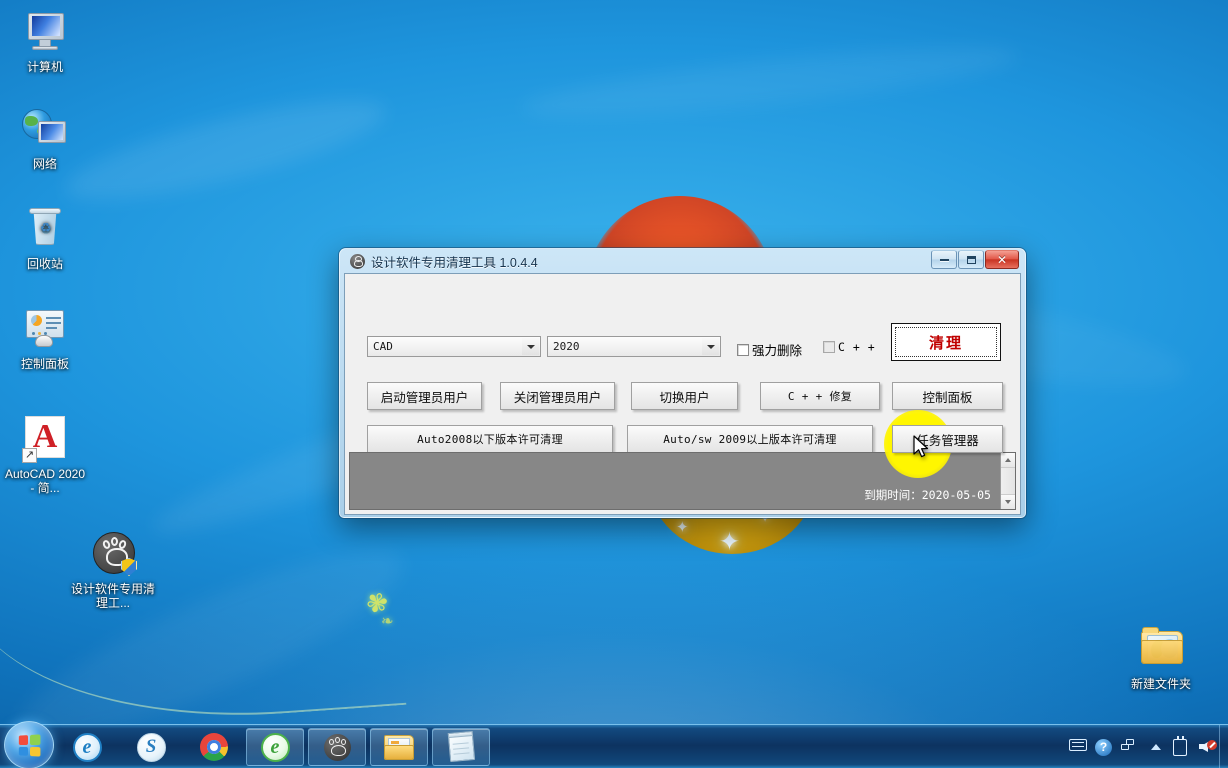 The width and height of the screenshot is (1228, 768). I want to click on button-label: 启动管理员用户, so click(424, 397).